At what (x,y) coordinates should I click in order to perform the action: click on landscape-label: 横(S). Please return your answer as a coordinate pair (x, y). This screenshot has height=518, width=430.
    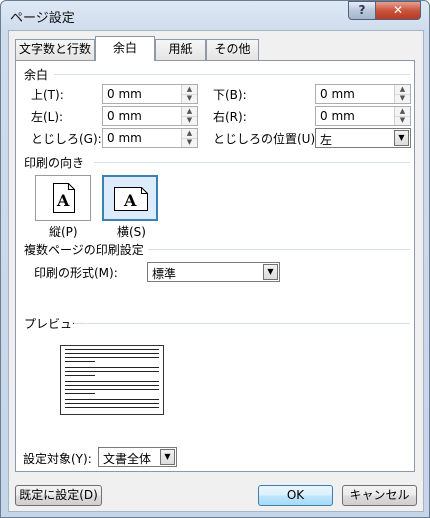
    Looking at the image, I should click on (131, 232).